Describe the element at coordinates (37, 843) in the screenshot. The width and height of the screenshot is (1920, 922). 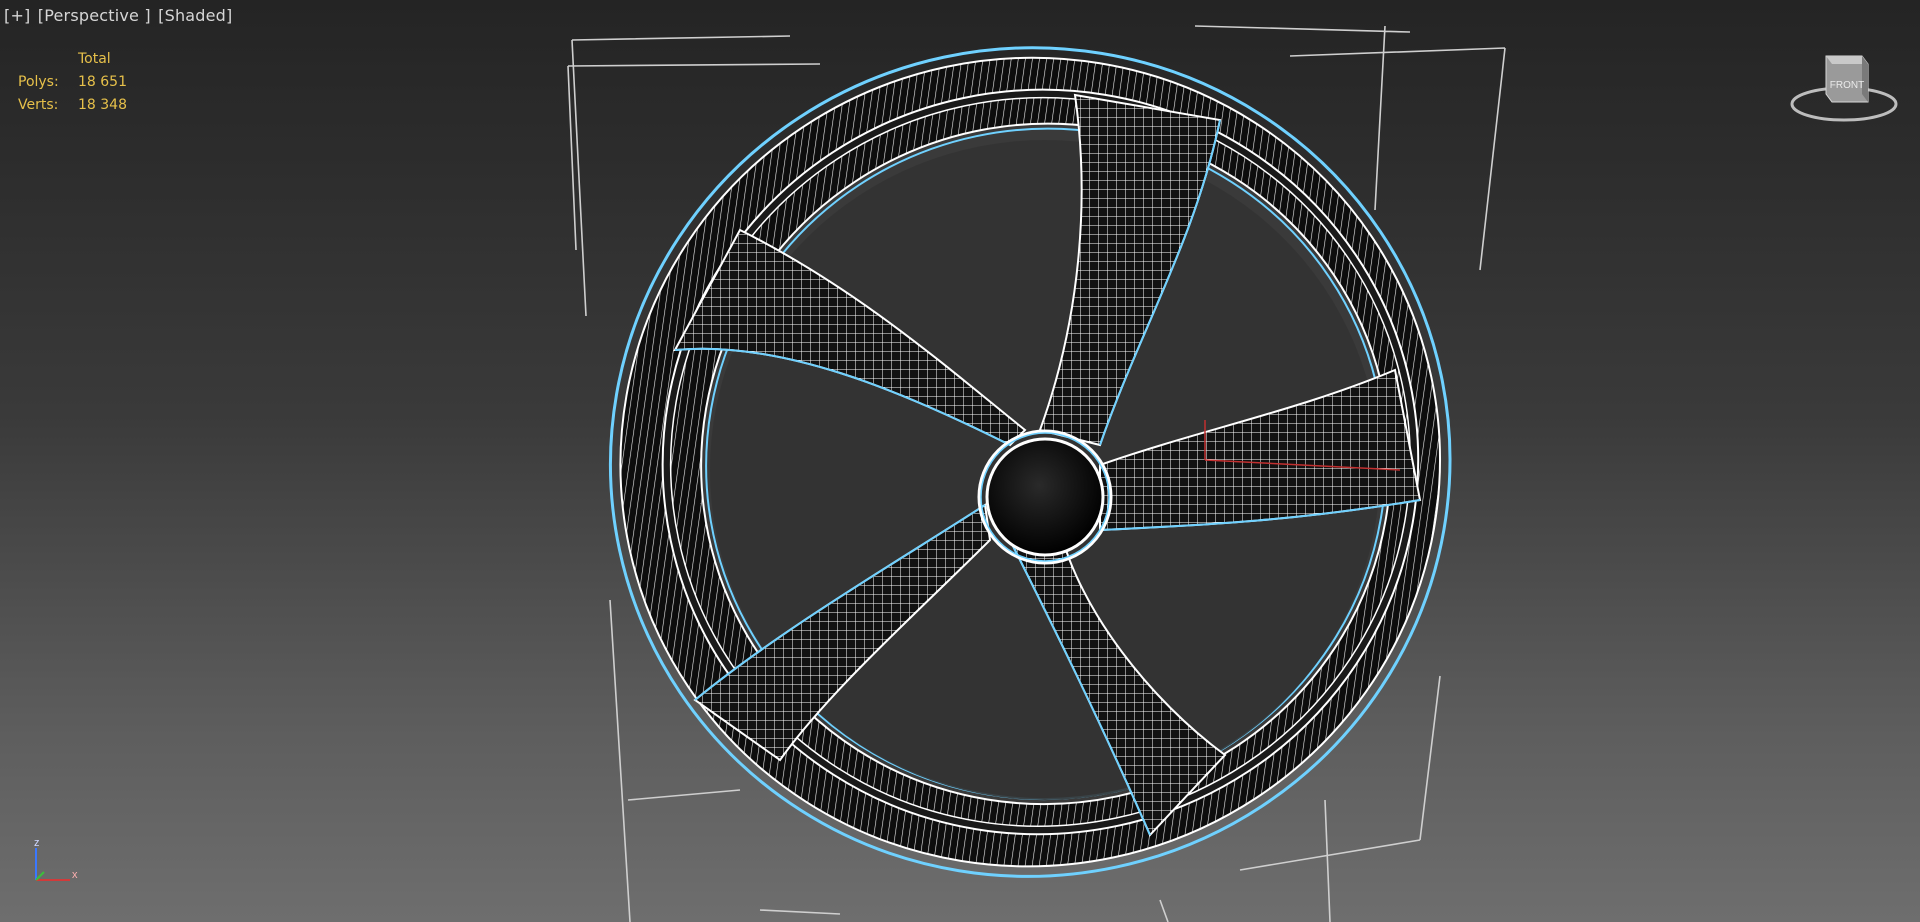
I see `axis-z-label: z` at that location.